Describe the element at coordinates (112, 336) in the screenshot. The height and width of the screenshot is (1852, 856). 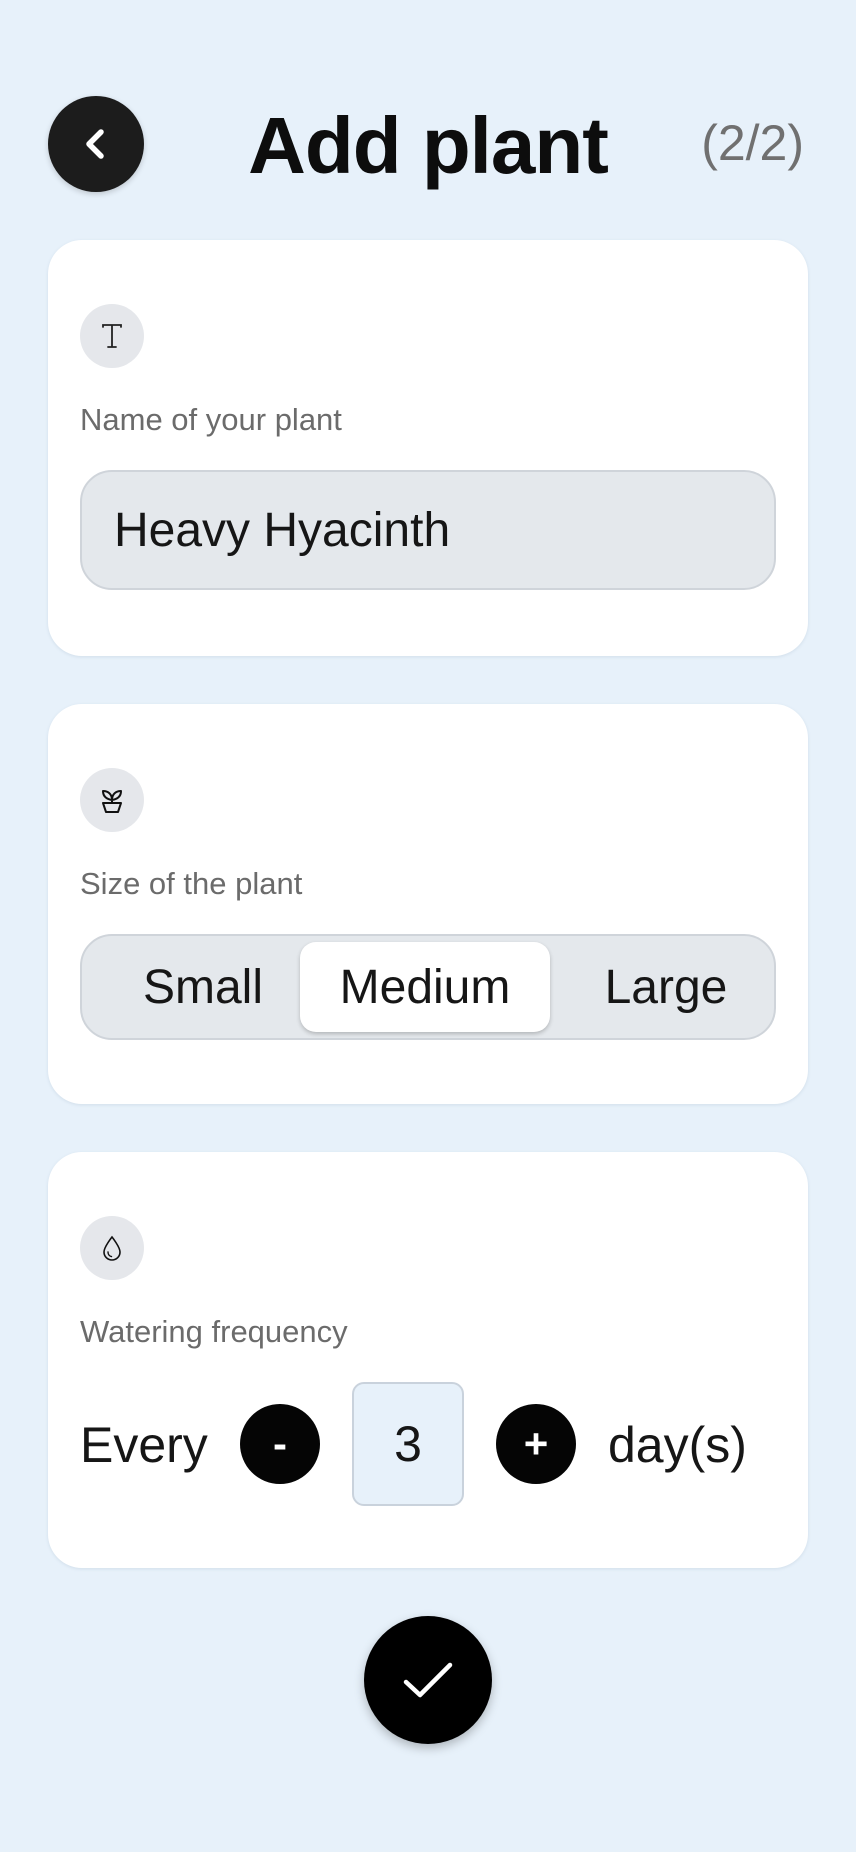
I see `text-icon` at that location.